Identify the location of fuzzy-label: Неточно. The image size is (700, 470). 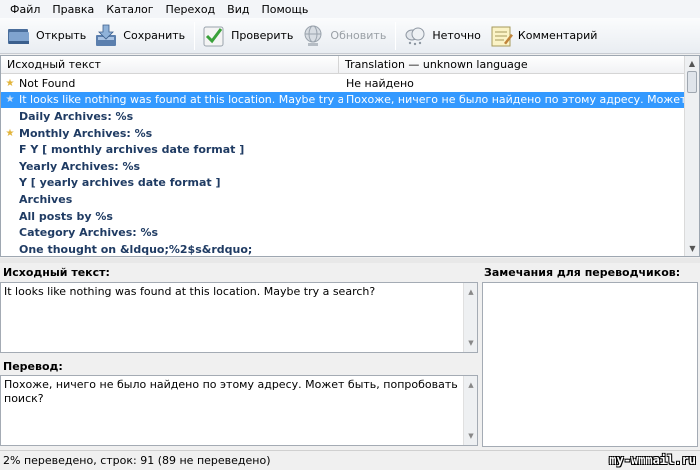
(456, 35).